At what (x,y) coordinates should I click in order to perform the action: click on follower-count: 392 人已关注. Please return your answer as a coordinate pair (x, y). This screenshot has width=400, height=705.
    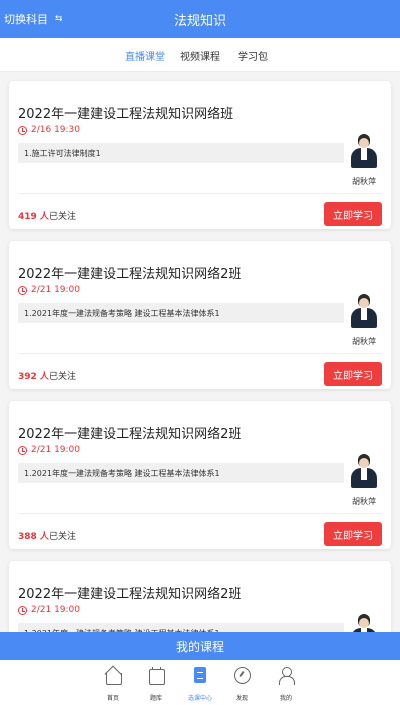
    Looking at the image, I should click on (47, 375).